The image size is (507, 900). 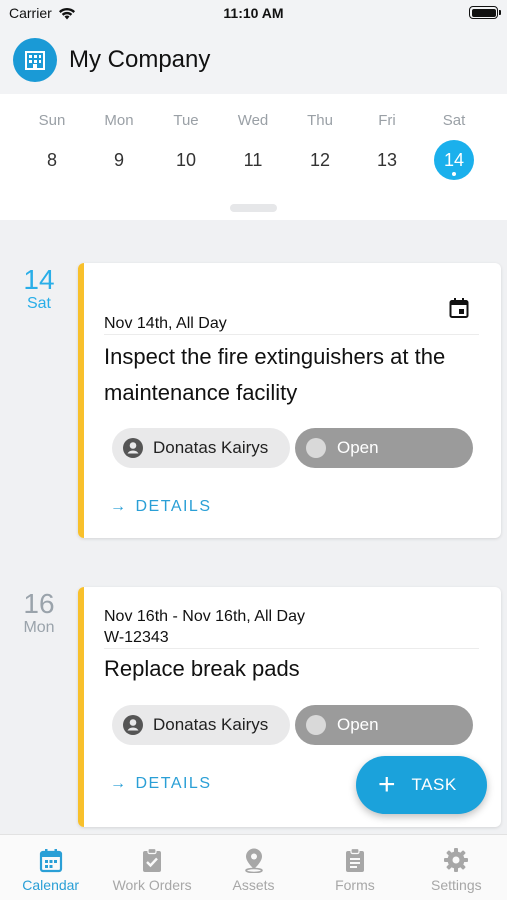 I want to click on gear-icon, so click(x=456, y=860).